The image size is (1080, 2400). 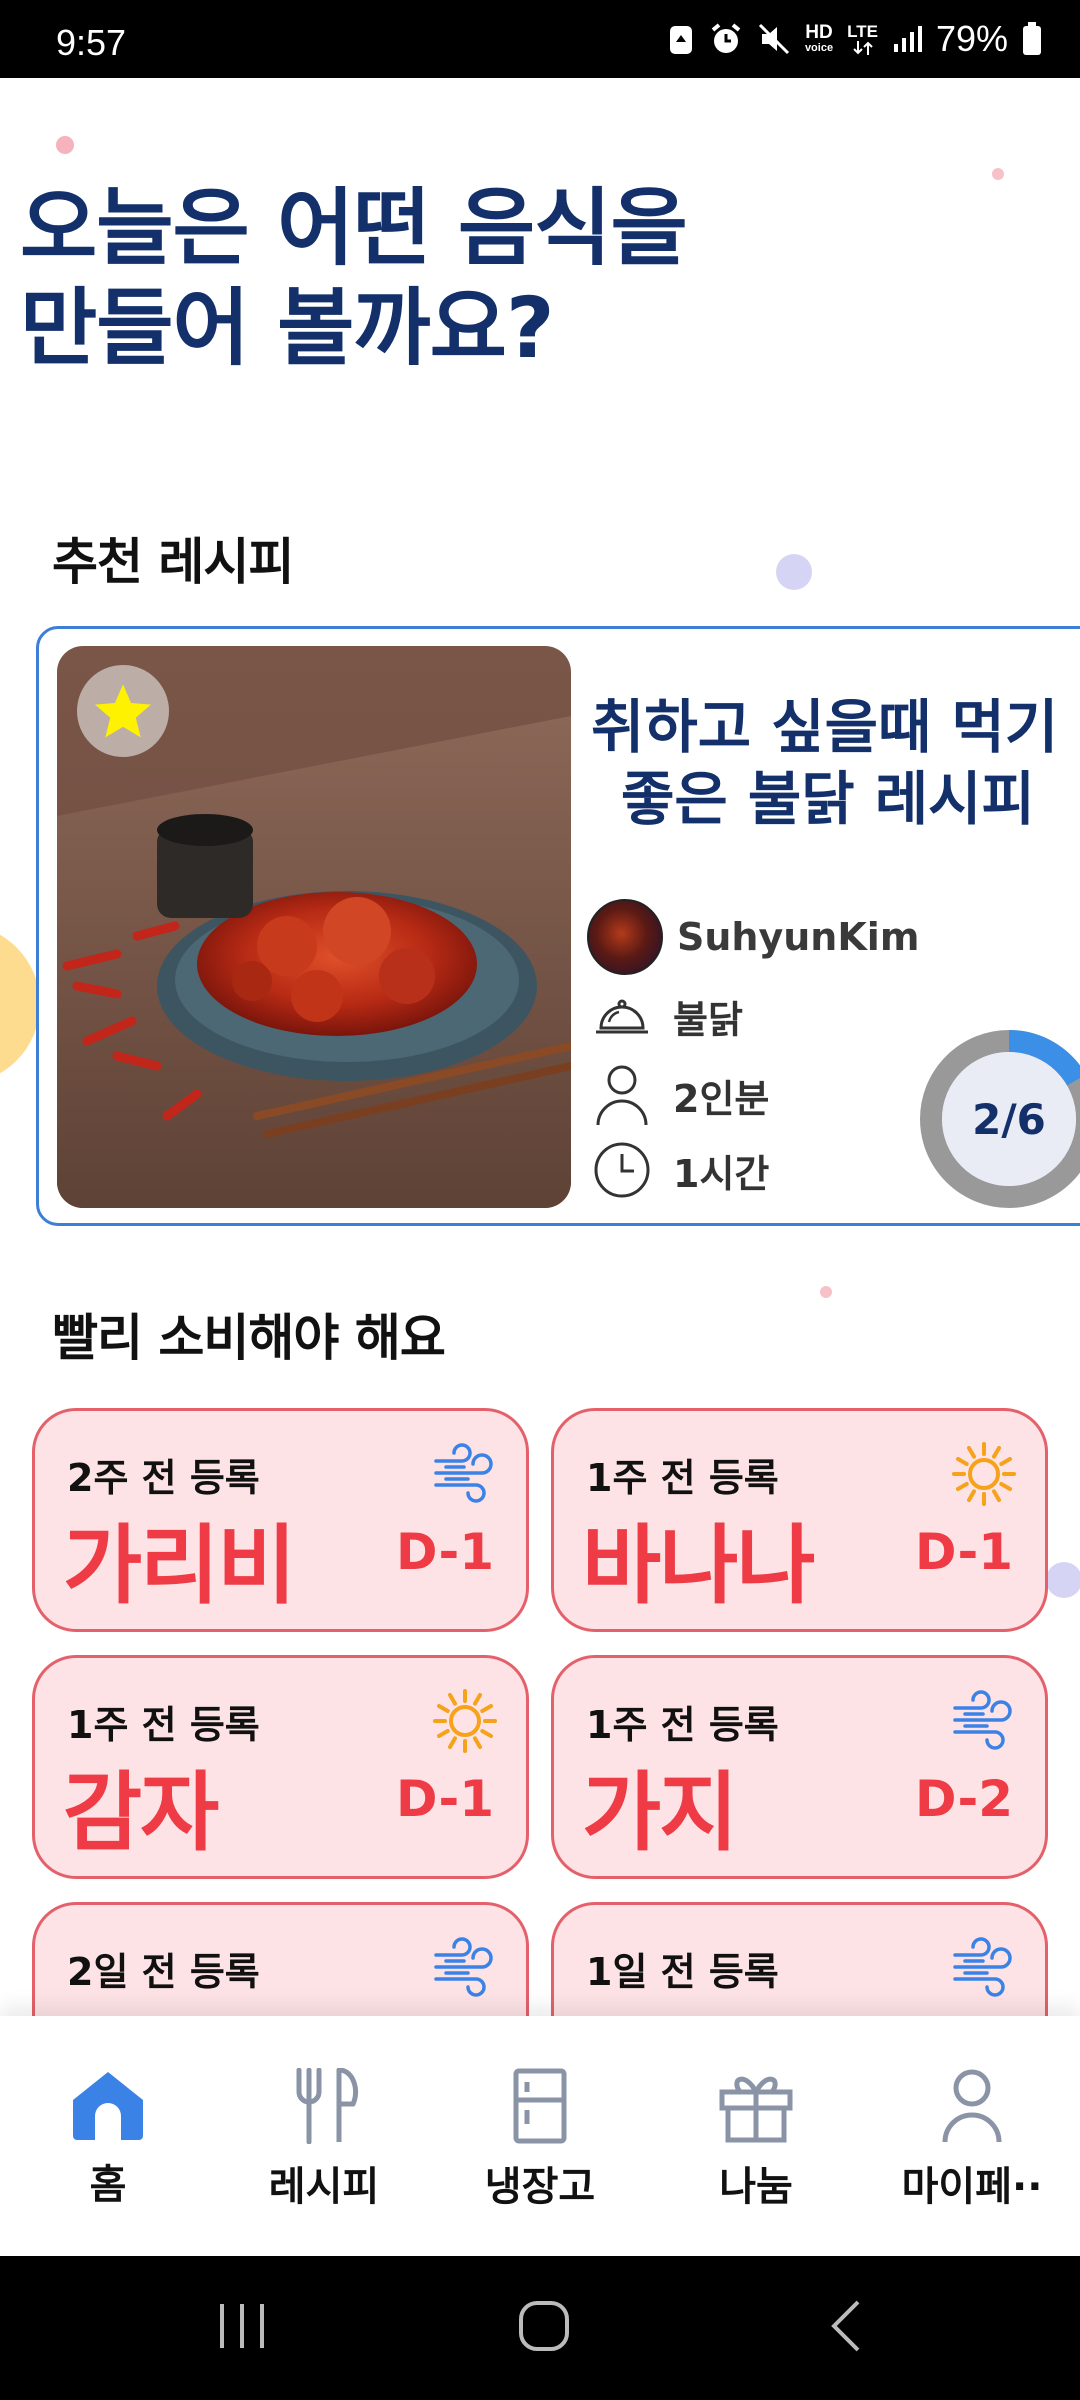 I want to click on nav-mypage: 마이페··, so click(x=972, y=2136).